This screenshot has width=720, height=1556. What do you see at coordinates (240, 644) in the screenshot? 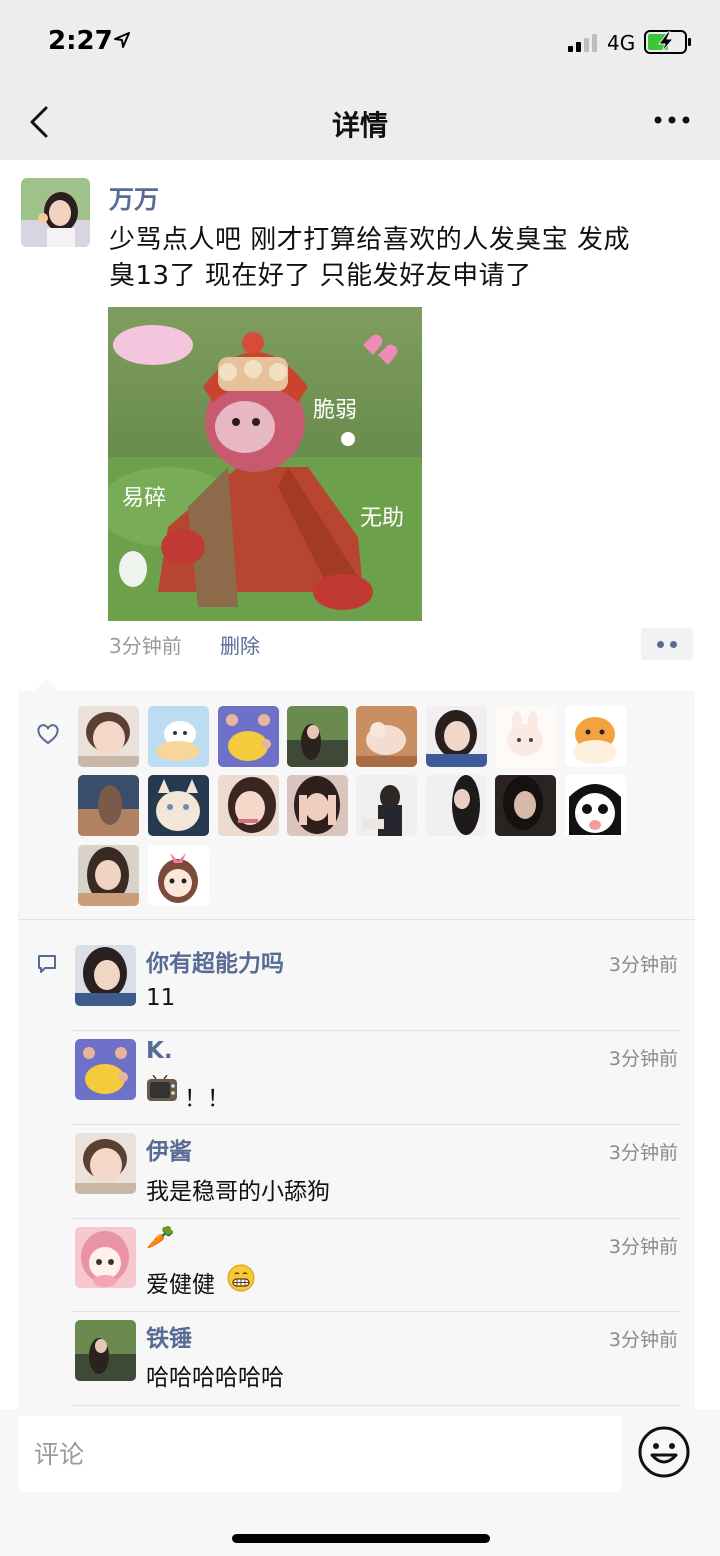
I see `delete-button: 删除` at bounding box center [240, 644].